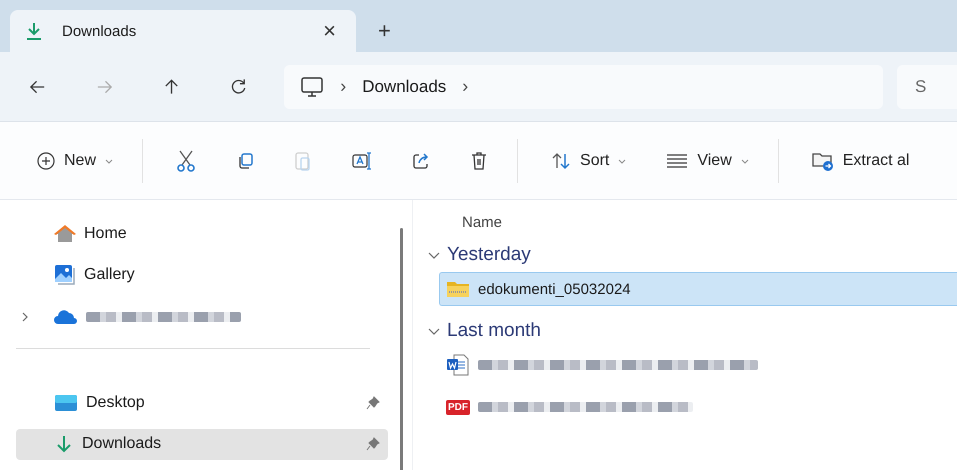  Describe the element at coordinates (66, 316) in the screenshot. I see `cloud-icon` at that location.